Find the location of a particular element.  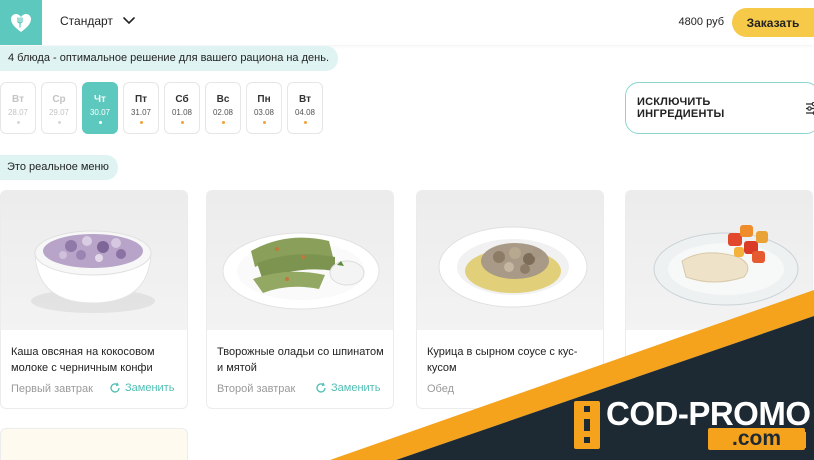

day-tab: Пт 31.07 is located at coordinates (141, 108).